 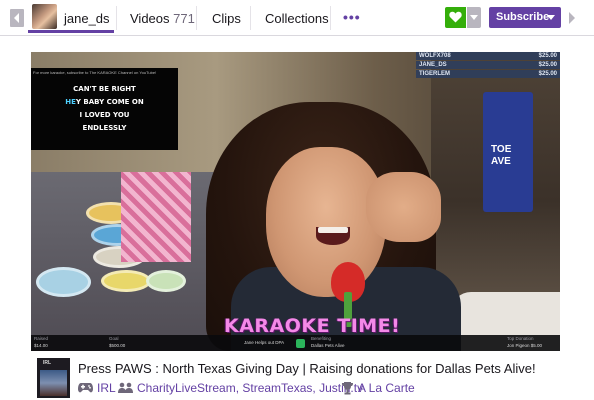 What do you see at coordinates (41, 338) in the screenshot?
I see `raised-label: Raised` at bounding box center [41, 338].